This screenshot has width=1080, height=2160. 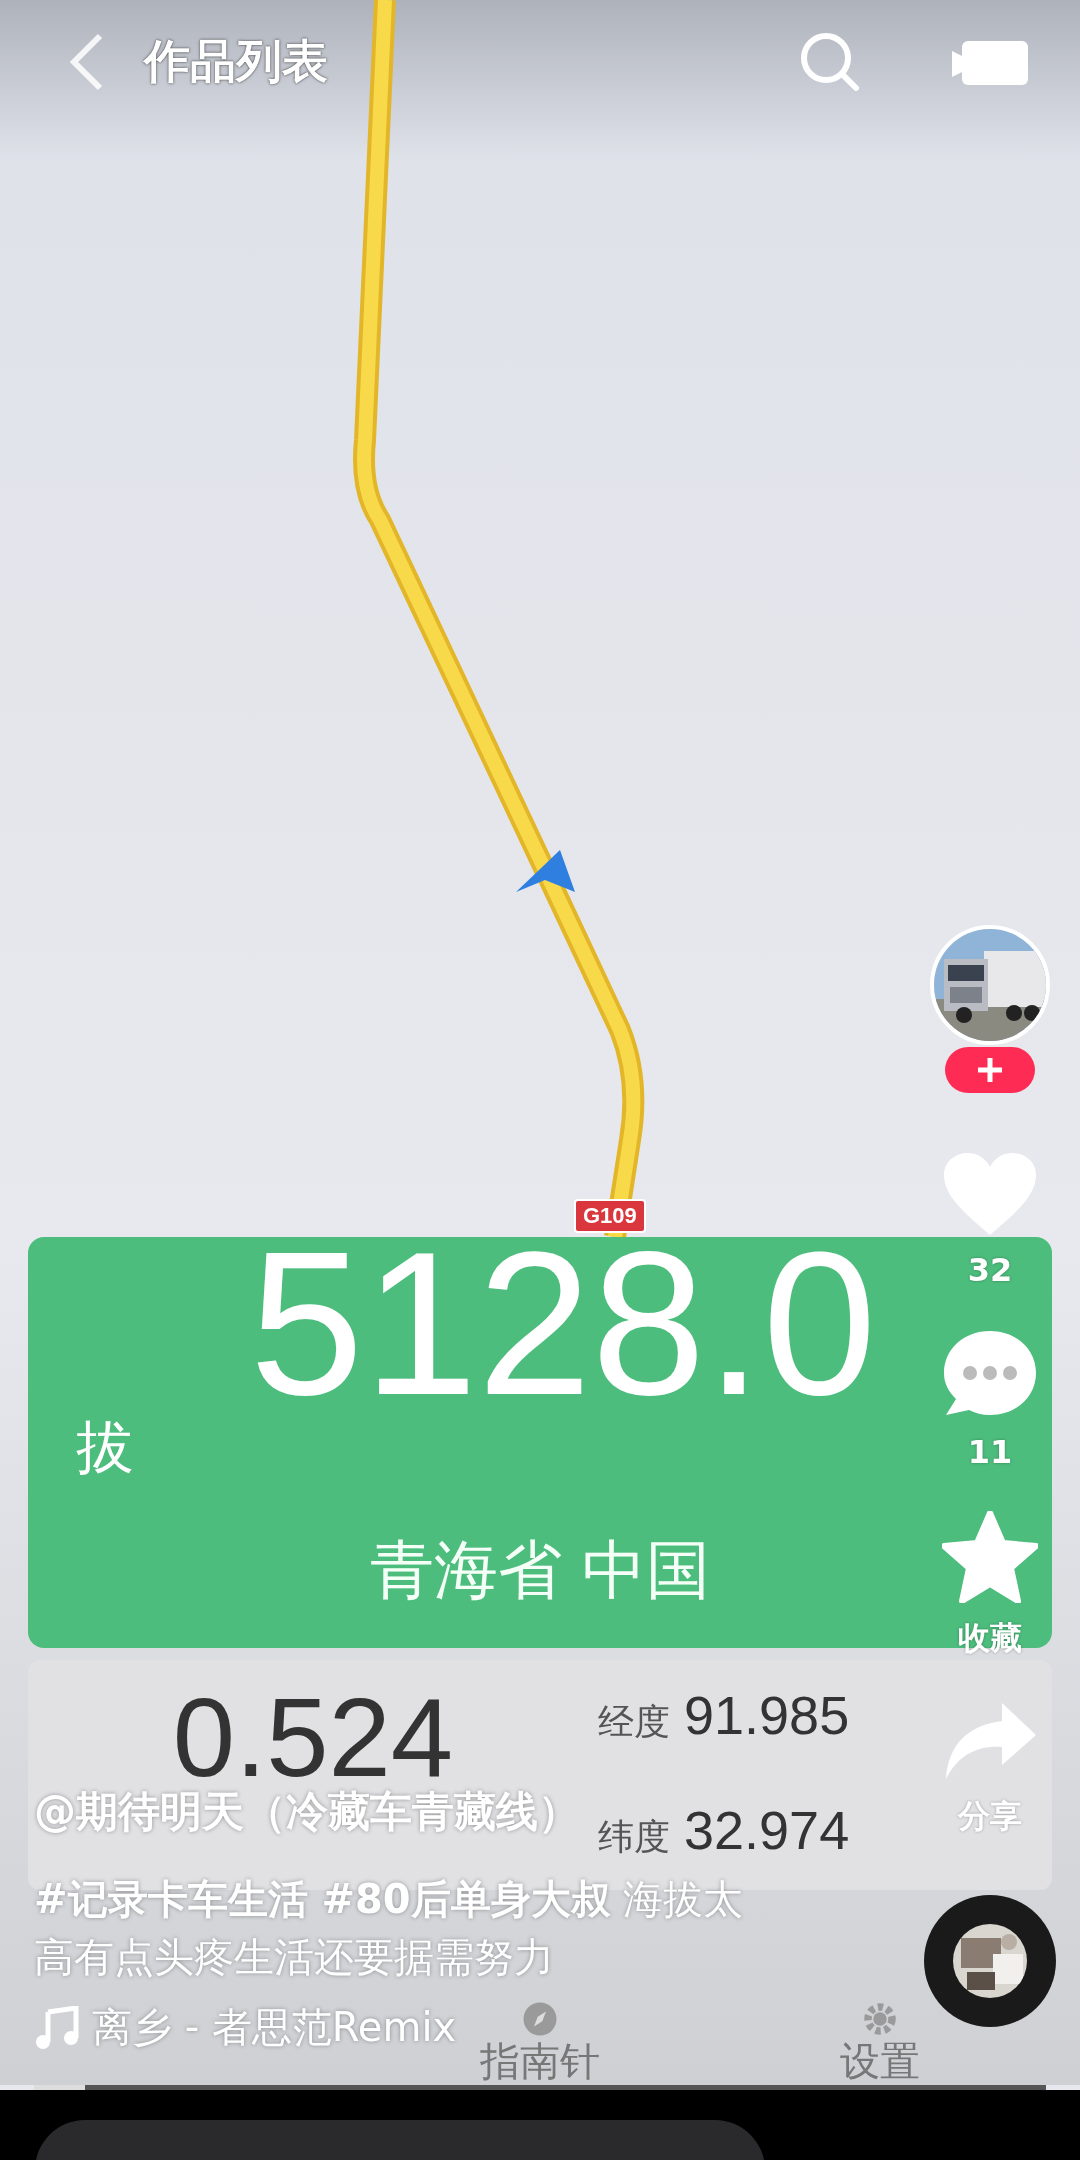 I want to click on compass-icon, so click(x=540, y=2019).